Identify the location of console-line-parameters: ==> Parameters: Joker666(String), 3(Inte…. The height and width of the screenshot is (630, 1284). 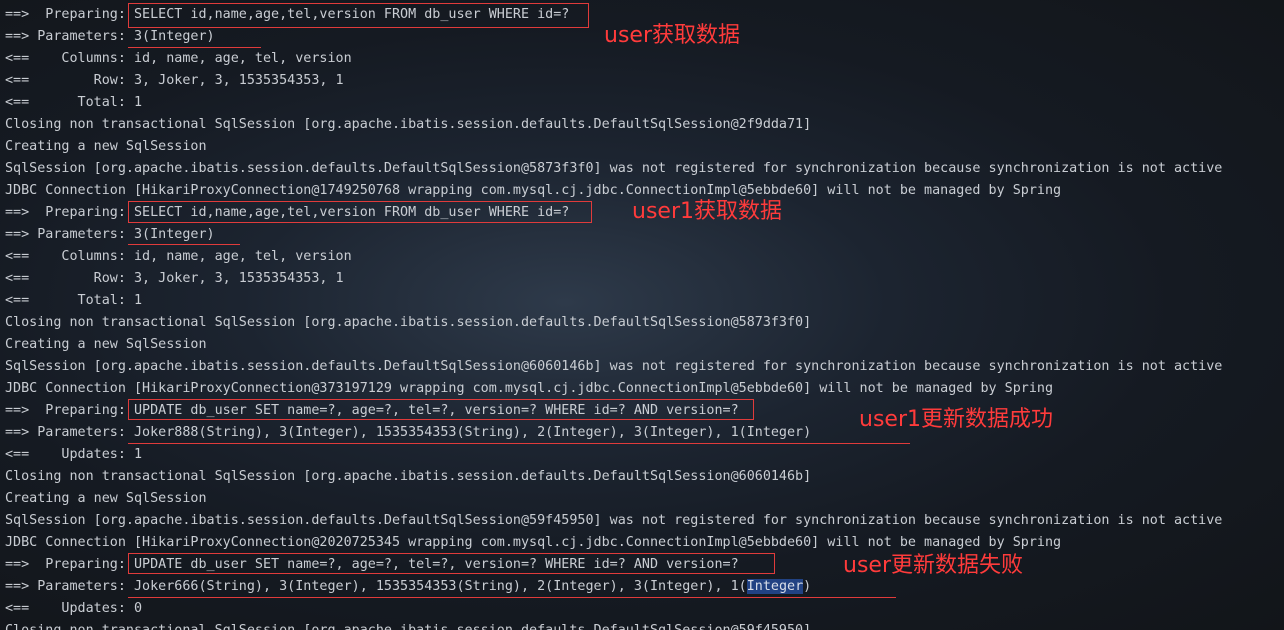
(408, 587).